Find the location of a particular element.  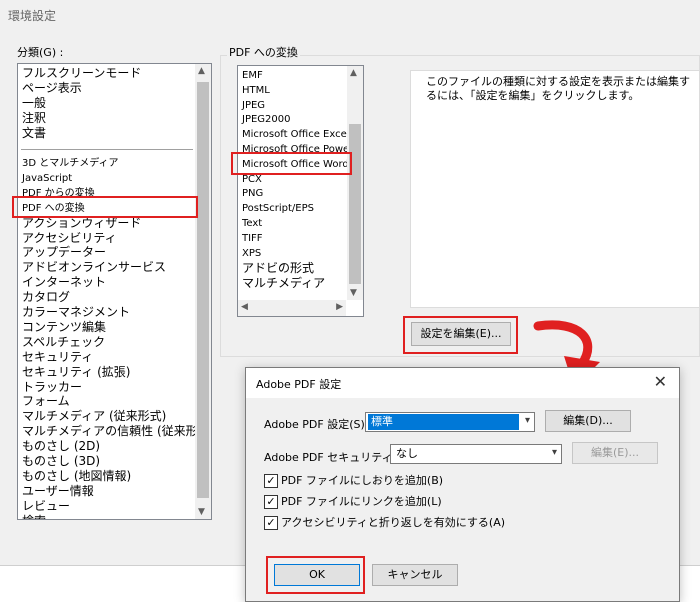

category-item: マルチメディアの信頼性 (従来形式) is located at coordinates (116, 431).